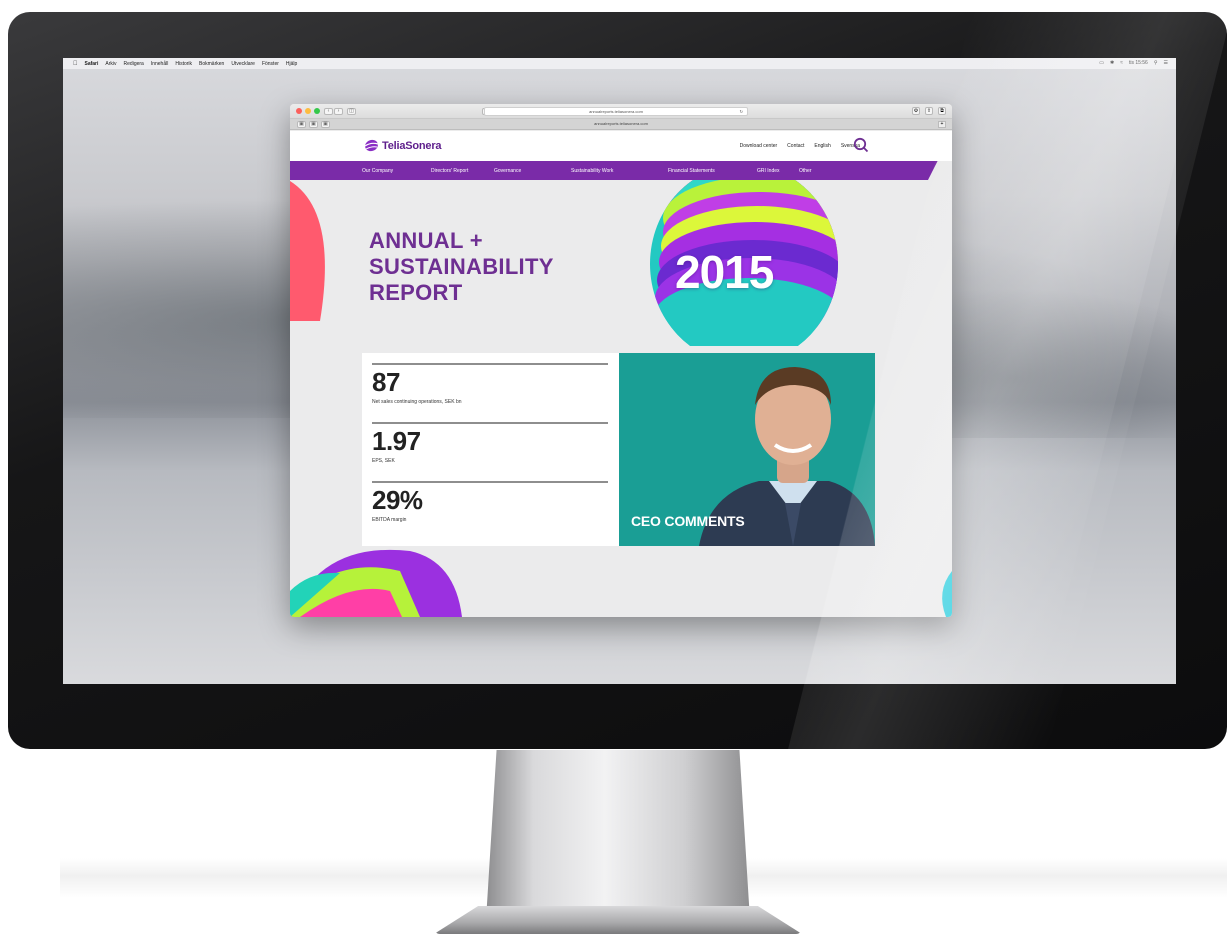 The height and width of the screenshot is (937, 1227). I want to click on menu-redigera: Redigera, so click(134, 64).